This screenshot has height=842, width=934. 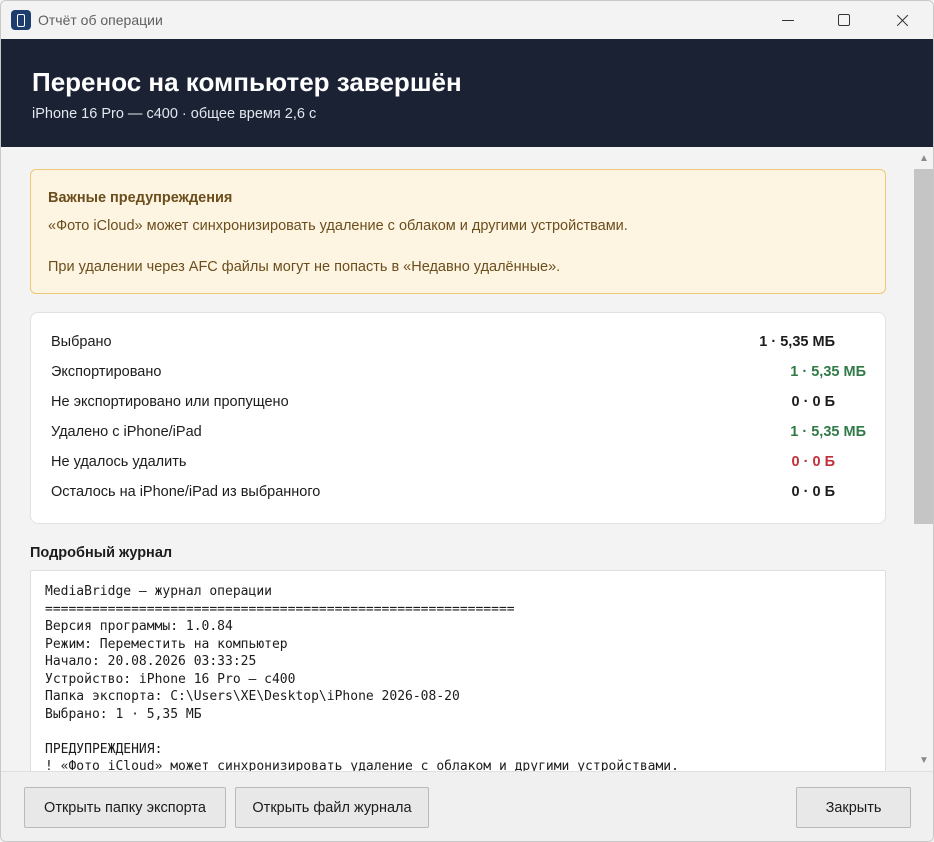 I want to click on scroll-down-arrow-icon: ▼, so click(x=924, y=760).